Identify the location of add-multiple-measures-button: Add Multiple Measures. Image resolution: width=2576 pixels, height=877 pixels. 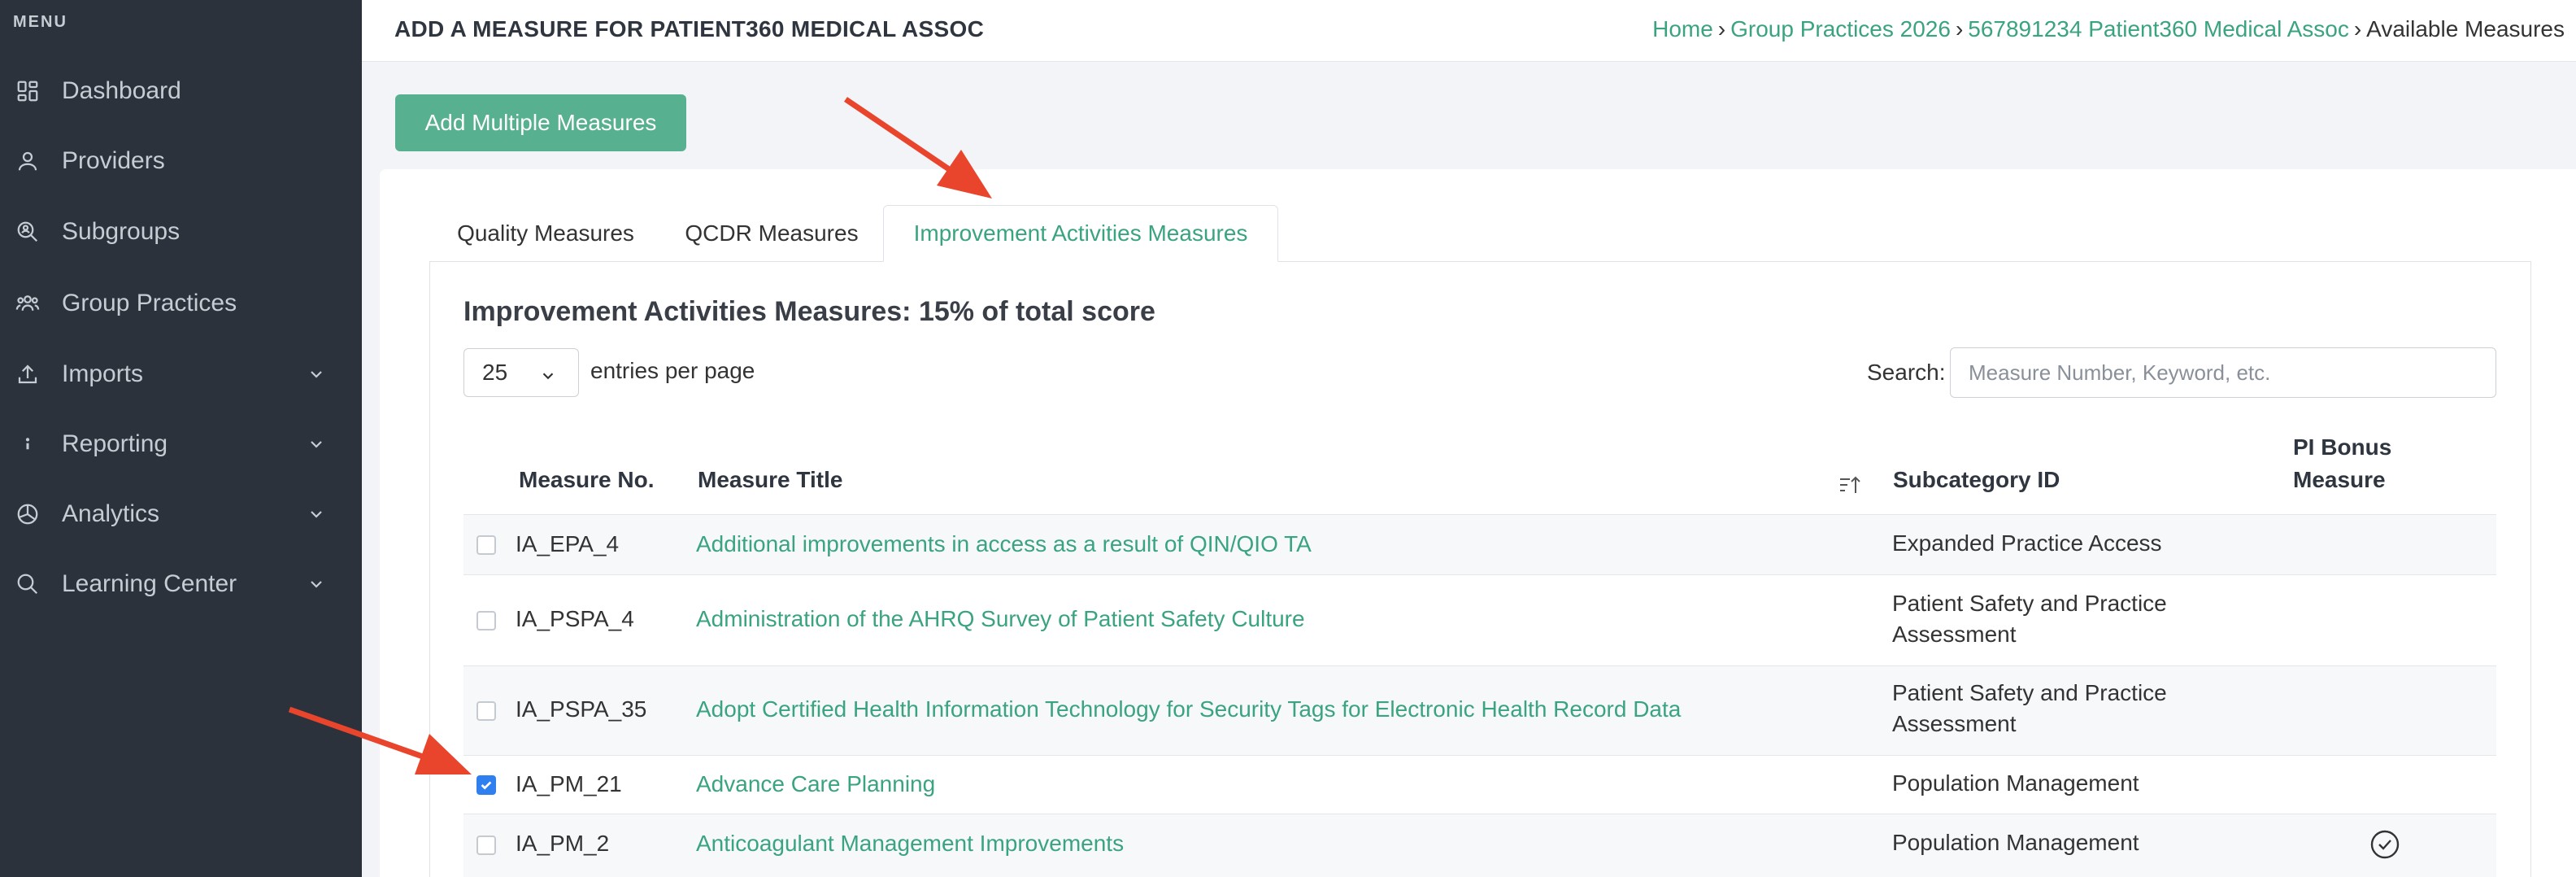
(541, 122).